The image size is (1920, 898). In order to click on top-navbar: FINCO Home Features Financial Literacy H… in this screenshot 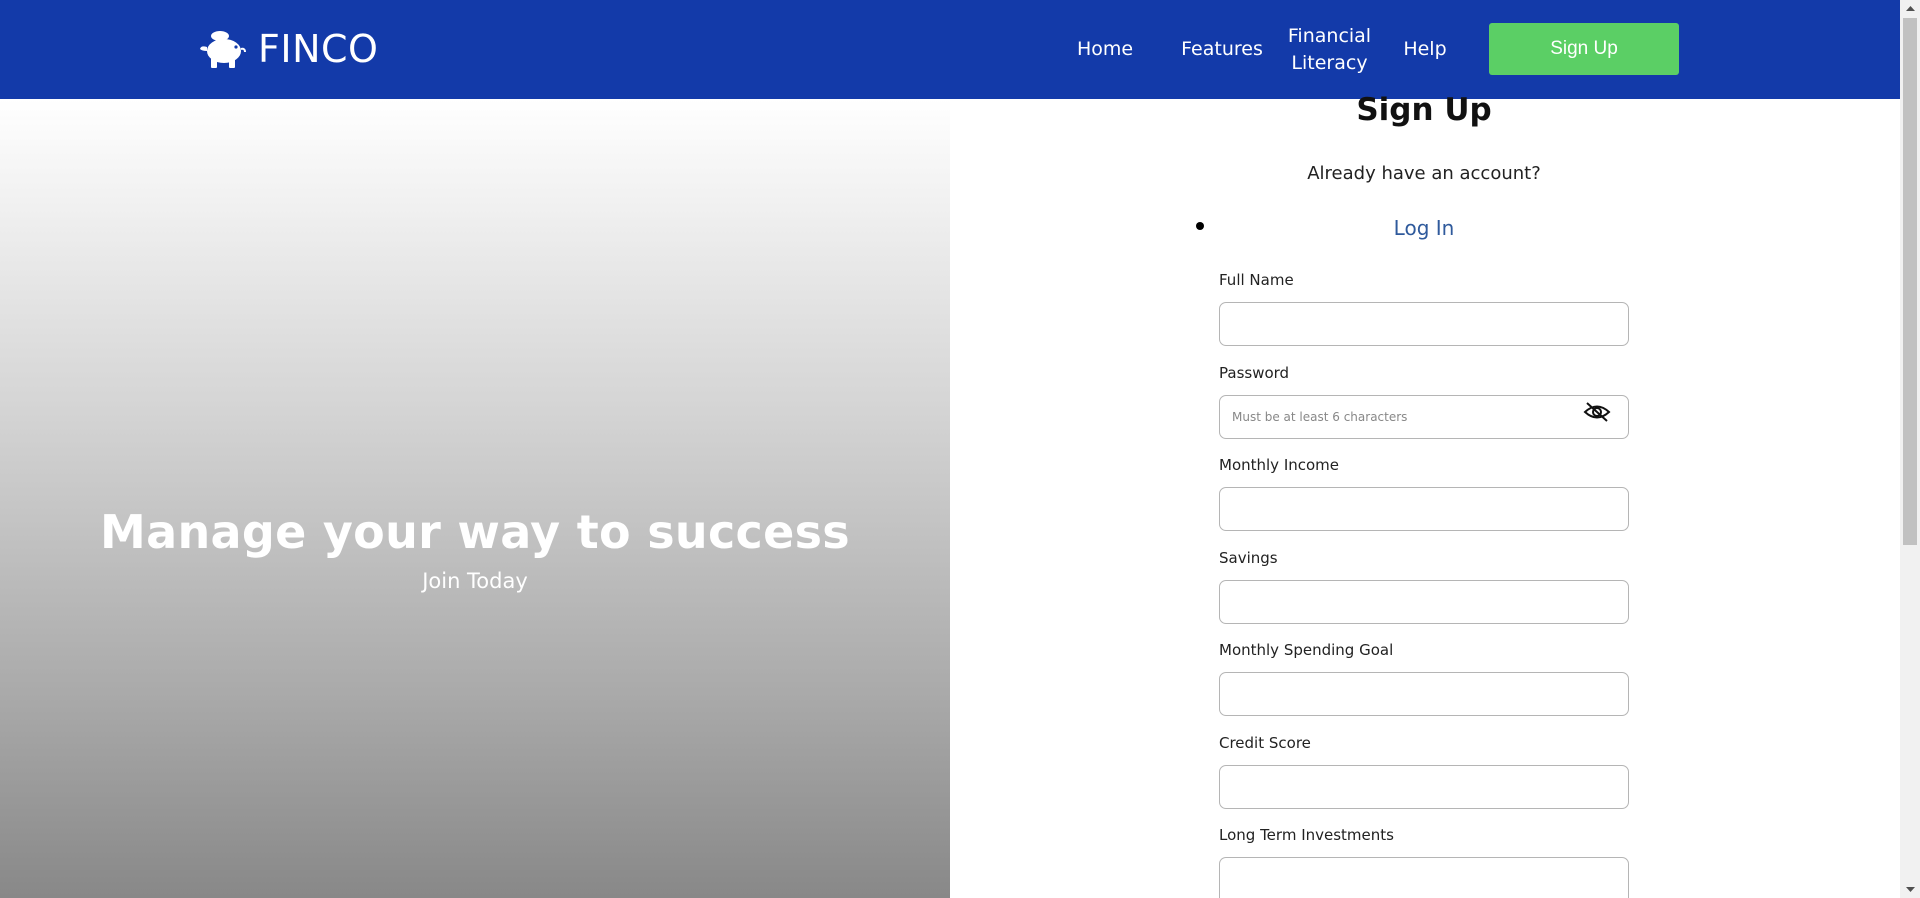, I will do `click(950, 49)`.